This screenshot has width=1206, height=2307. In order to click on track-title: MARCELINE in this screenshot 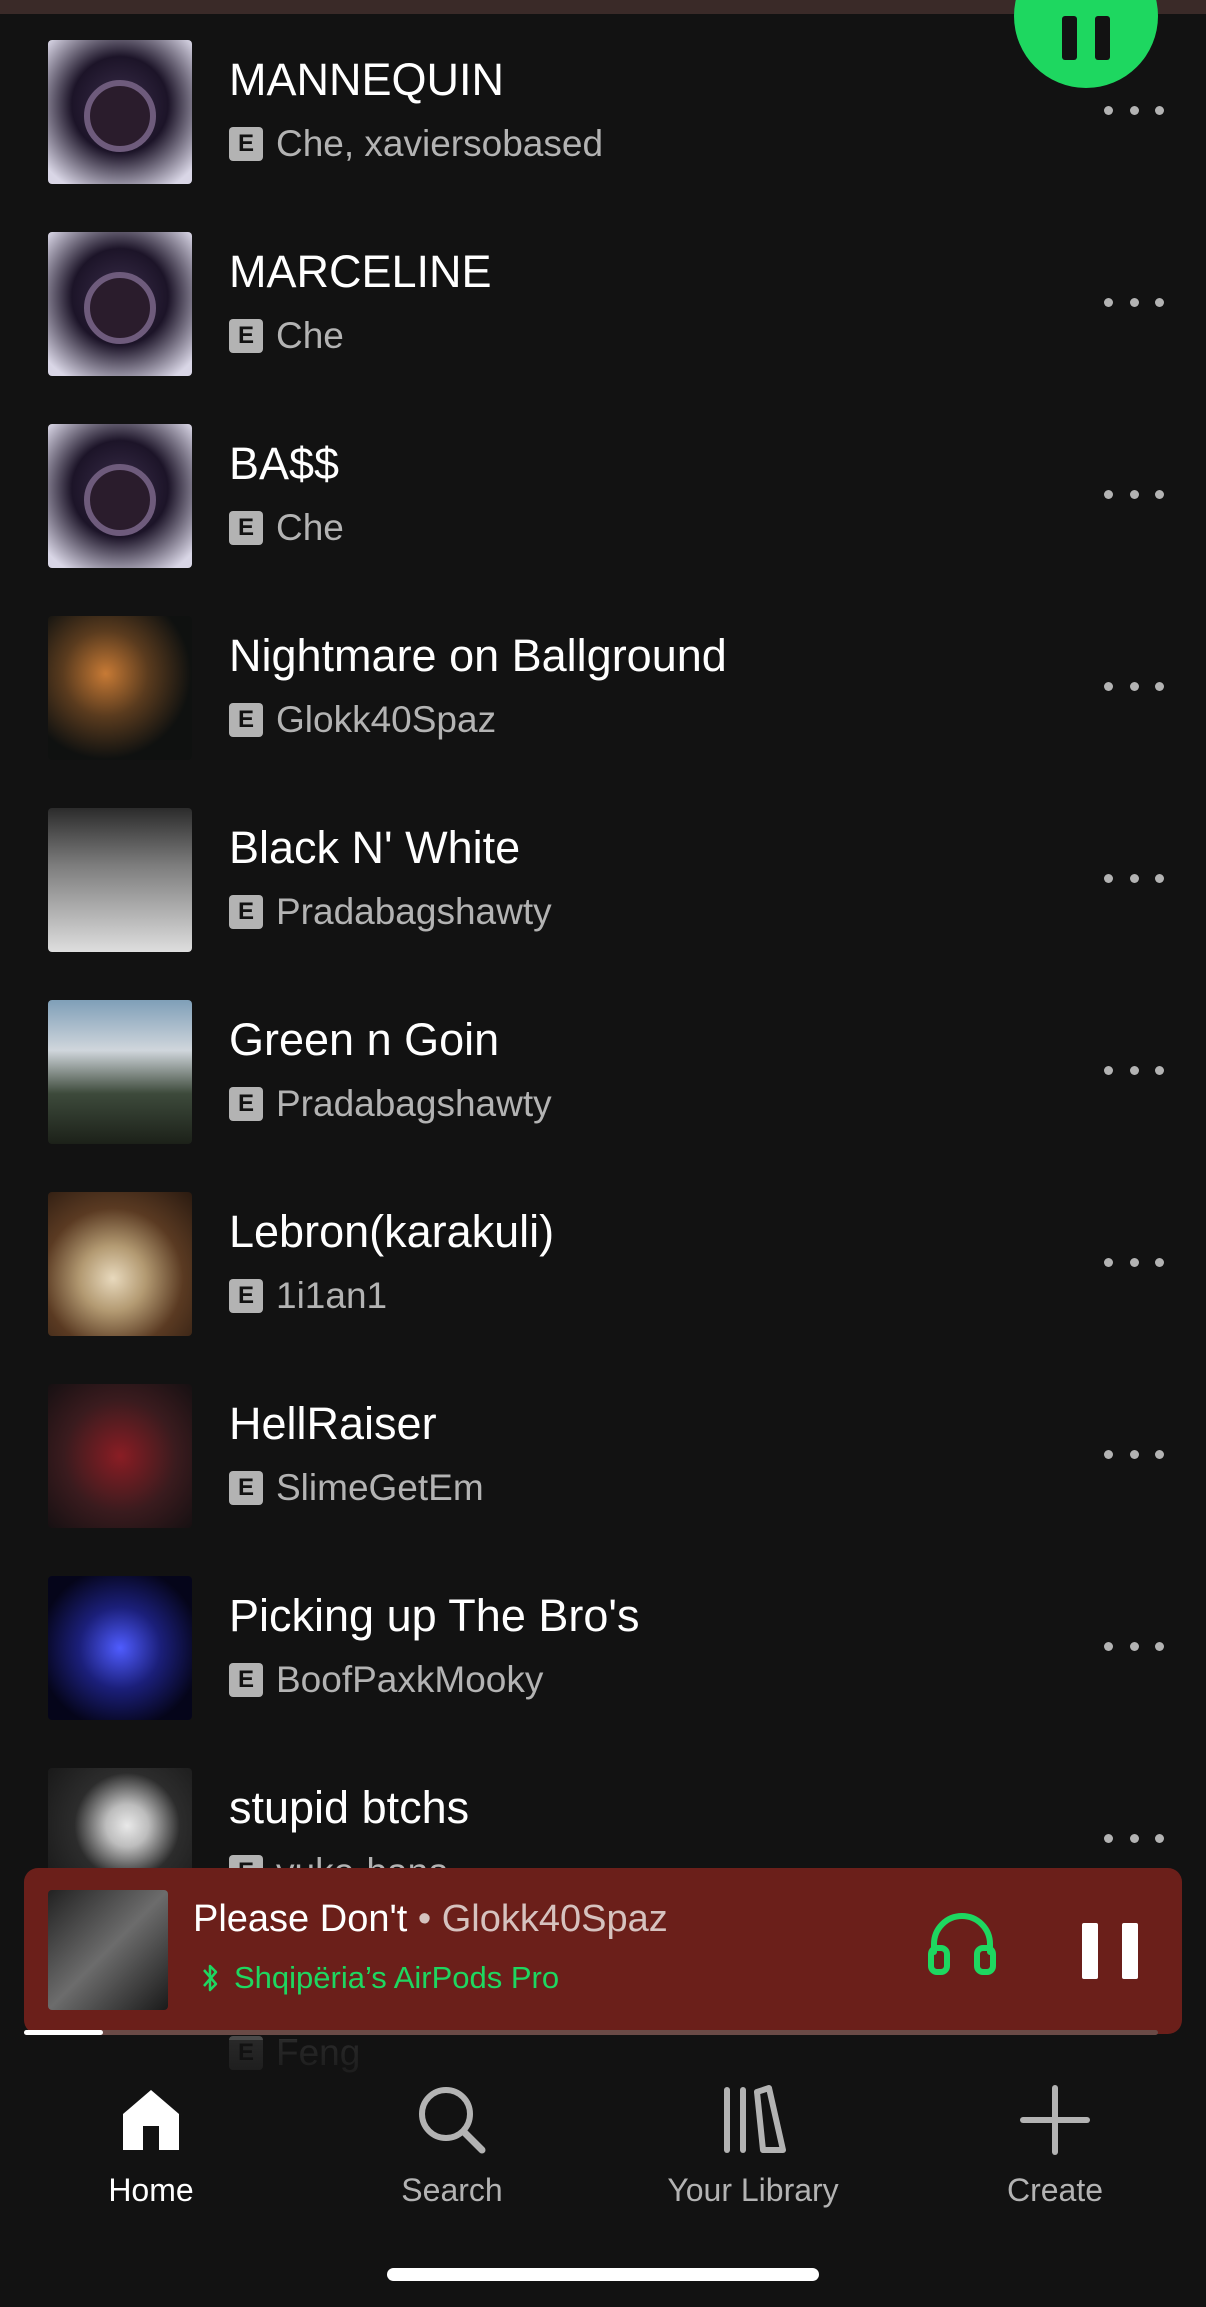, I will do `click(360, 271)`.